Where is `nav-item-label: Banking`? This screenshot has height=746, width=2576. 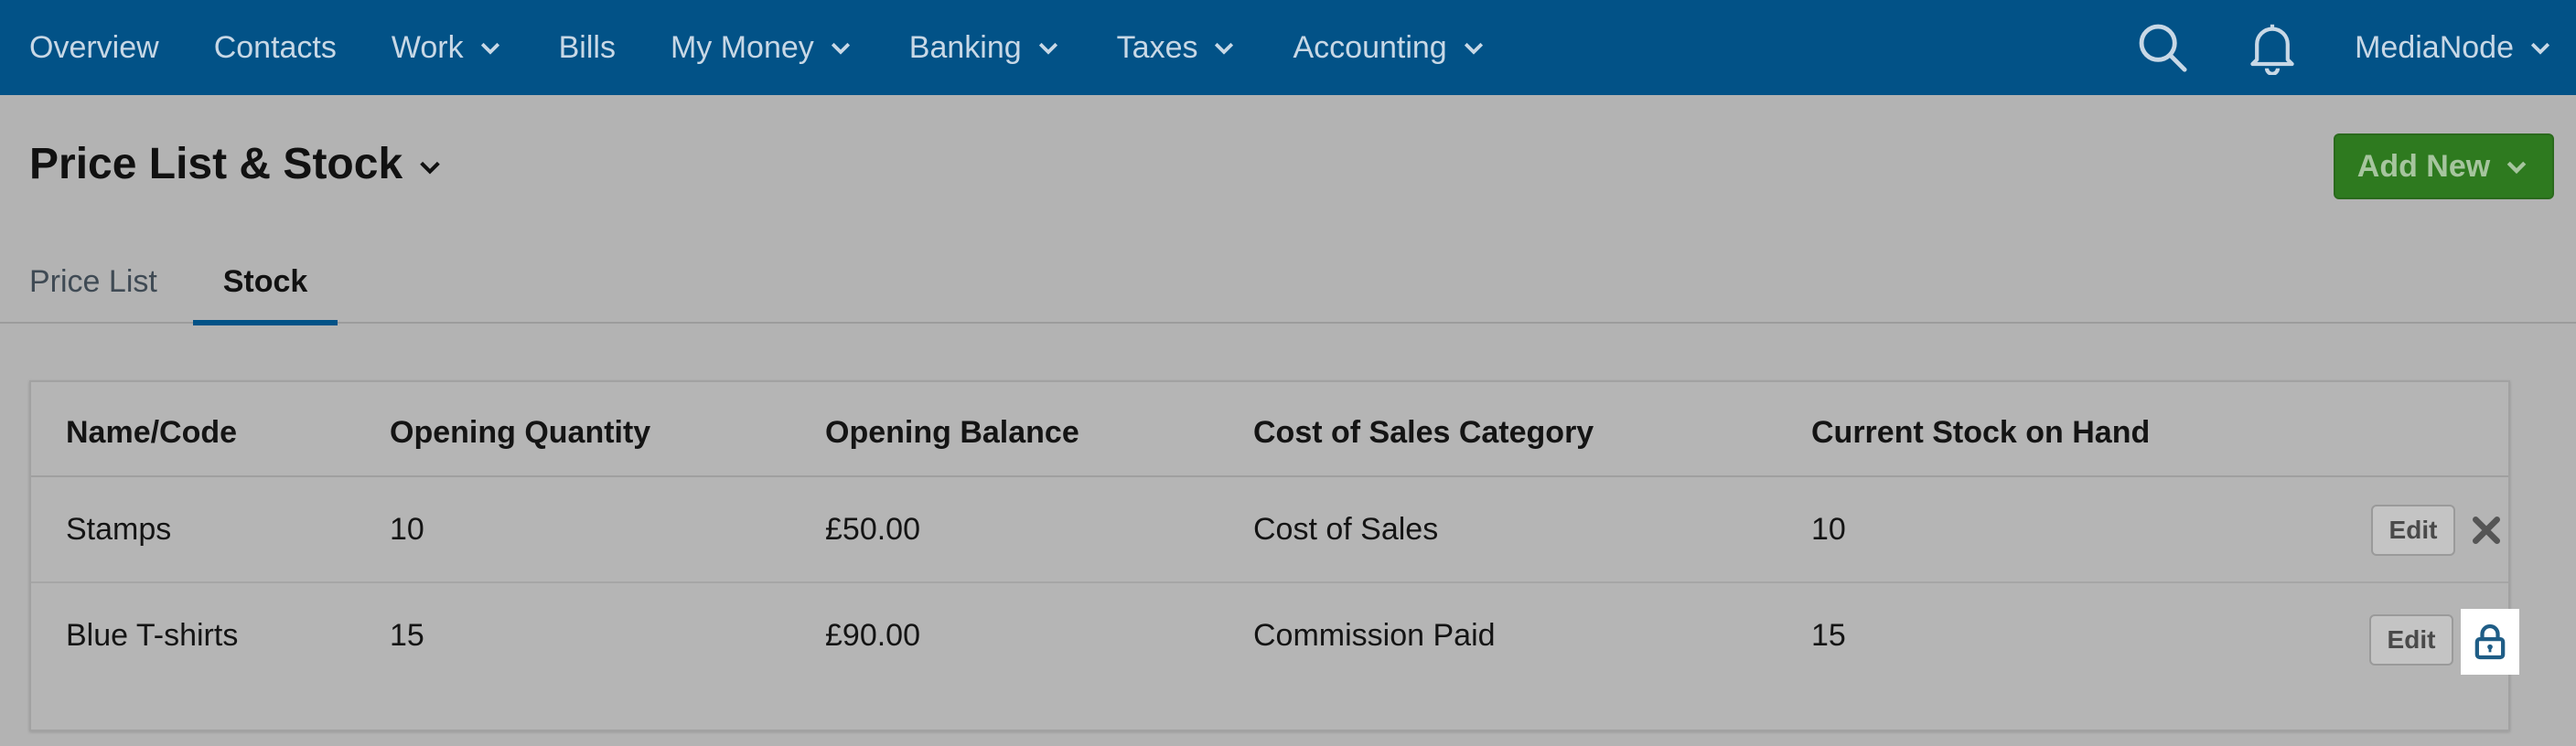 nav-item-label: Banking is located at coordinates (965, 47).